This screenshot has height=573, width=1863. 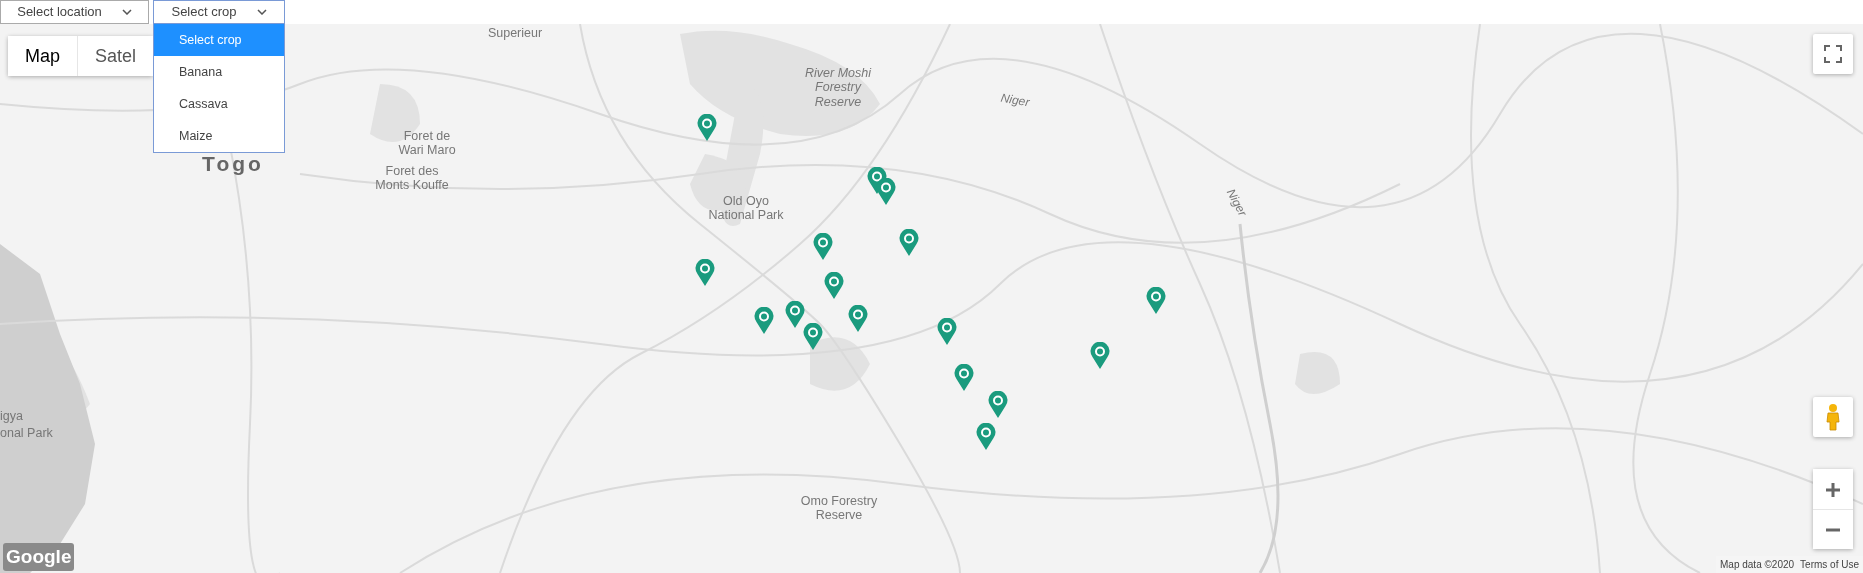 I want to click on map-label: Old Oyo National Park, so click(x=746, y=208).